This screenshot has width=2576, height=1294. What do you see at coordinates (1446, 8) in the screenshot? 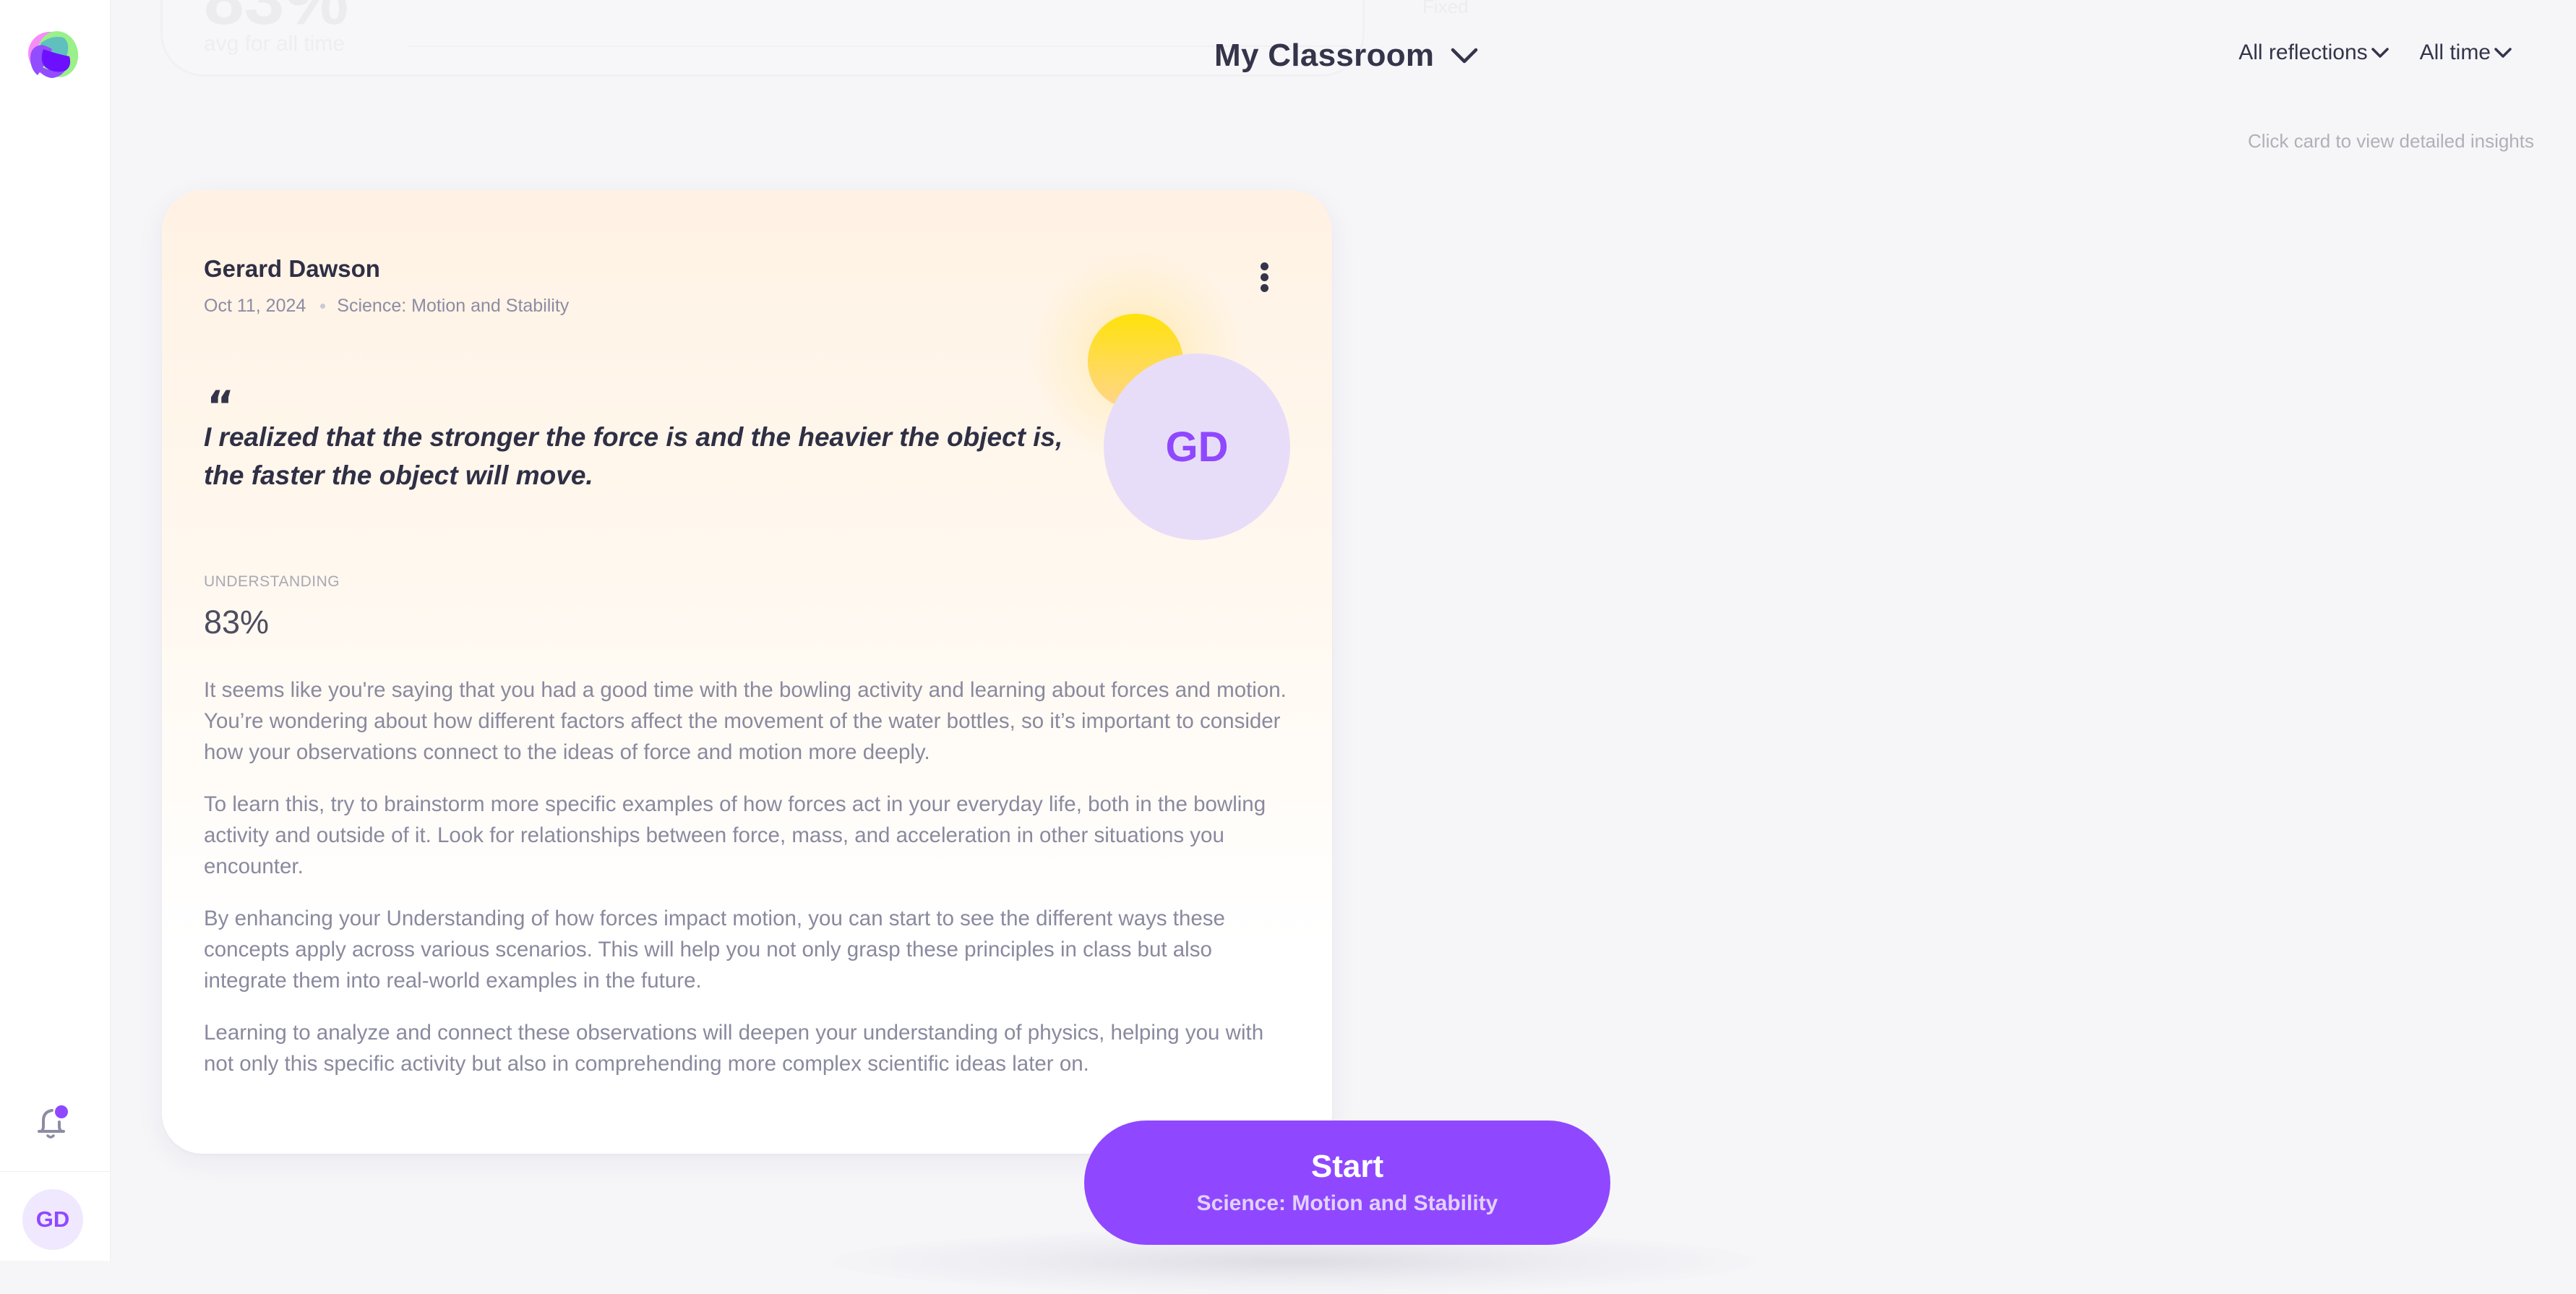
I see `background-tag: Fixed` at bounding box center [1446, 8].